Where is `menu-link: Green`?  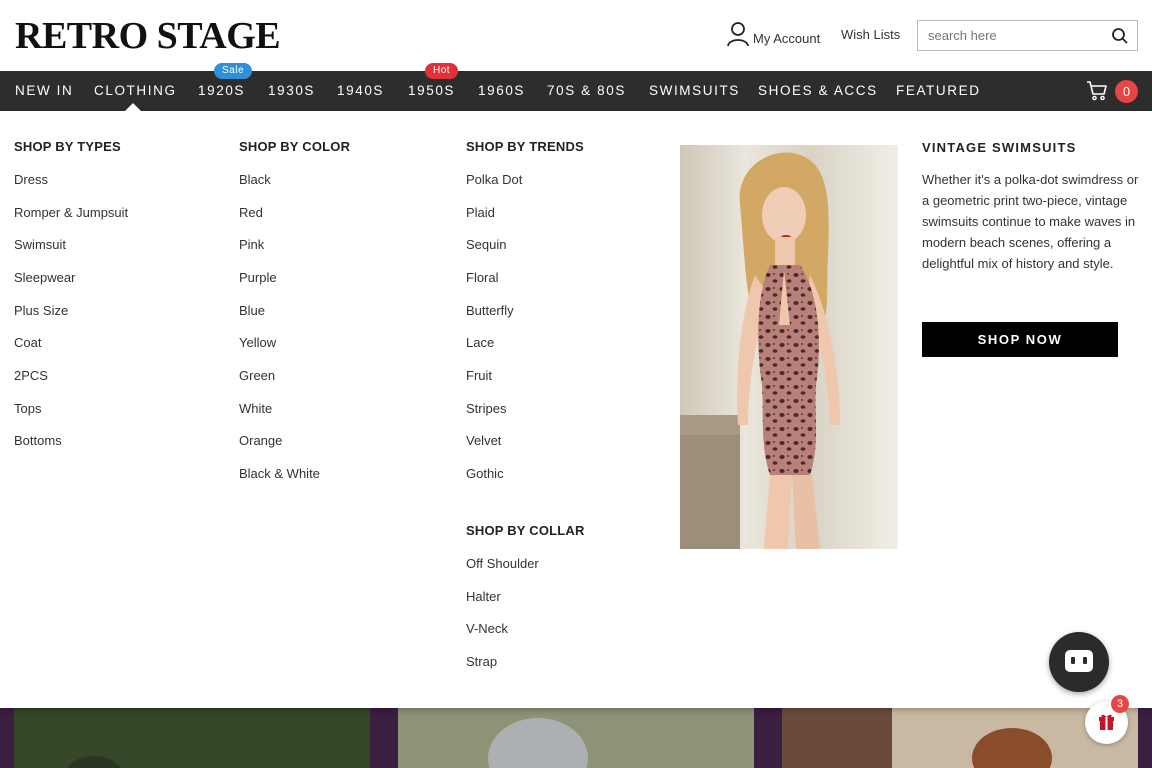
menu-link: Green is located at coordinates (257, 375).